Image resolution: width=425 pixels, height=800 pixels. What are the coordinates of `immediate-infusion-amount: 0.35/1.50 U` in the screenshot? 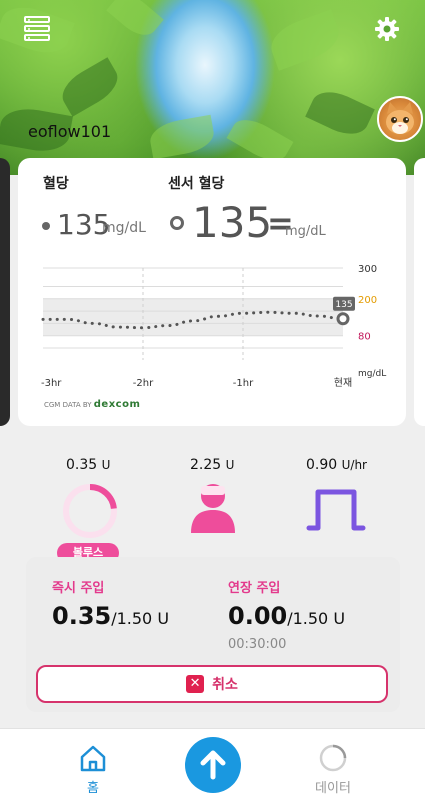 It's located at (110, 616).